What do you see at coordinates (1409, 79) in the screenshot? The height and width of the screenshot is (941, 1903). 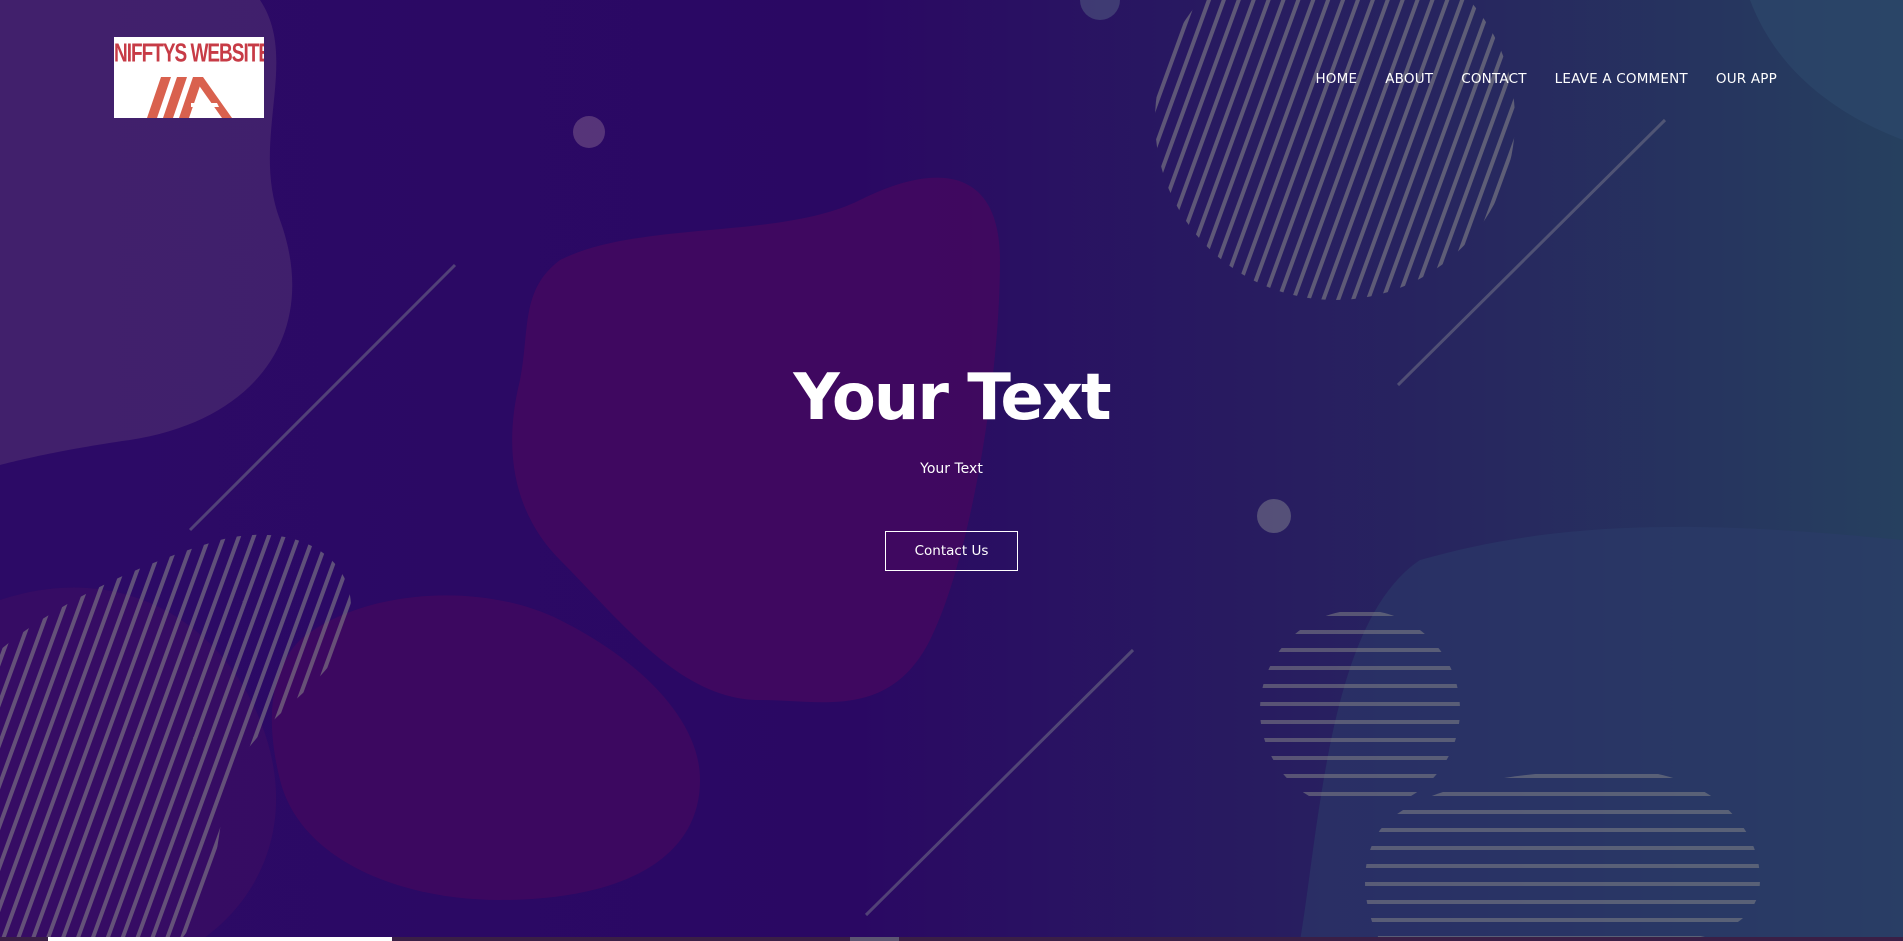 I see `nav-item-about: ABOUT` at bounding box center [1409, 79].